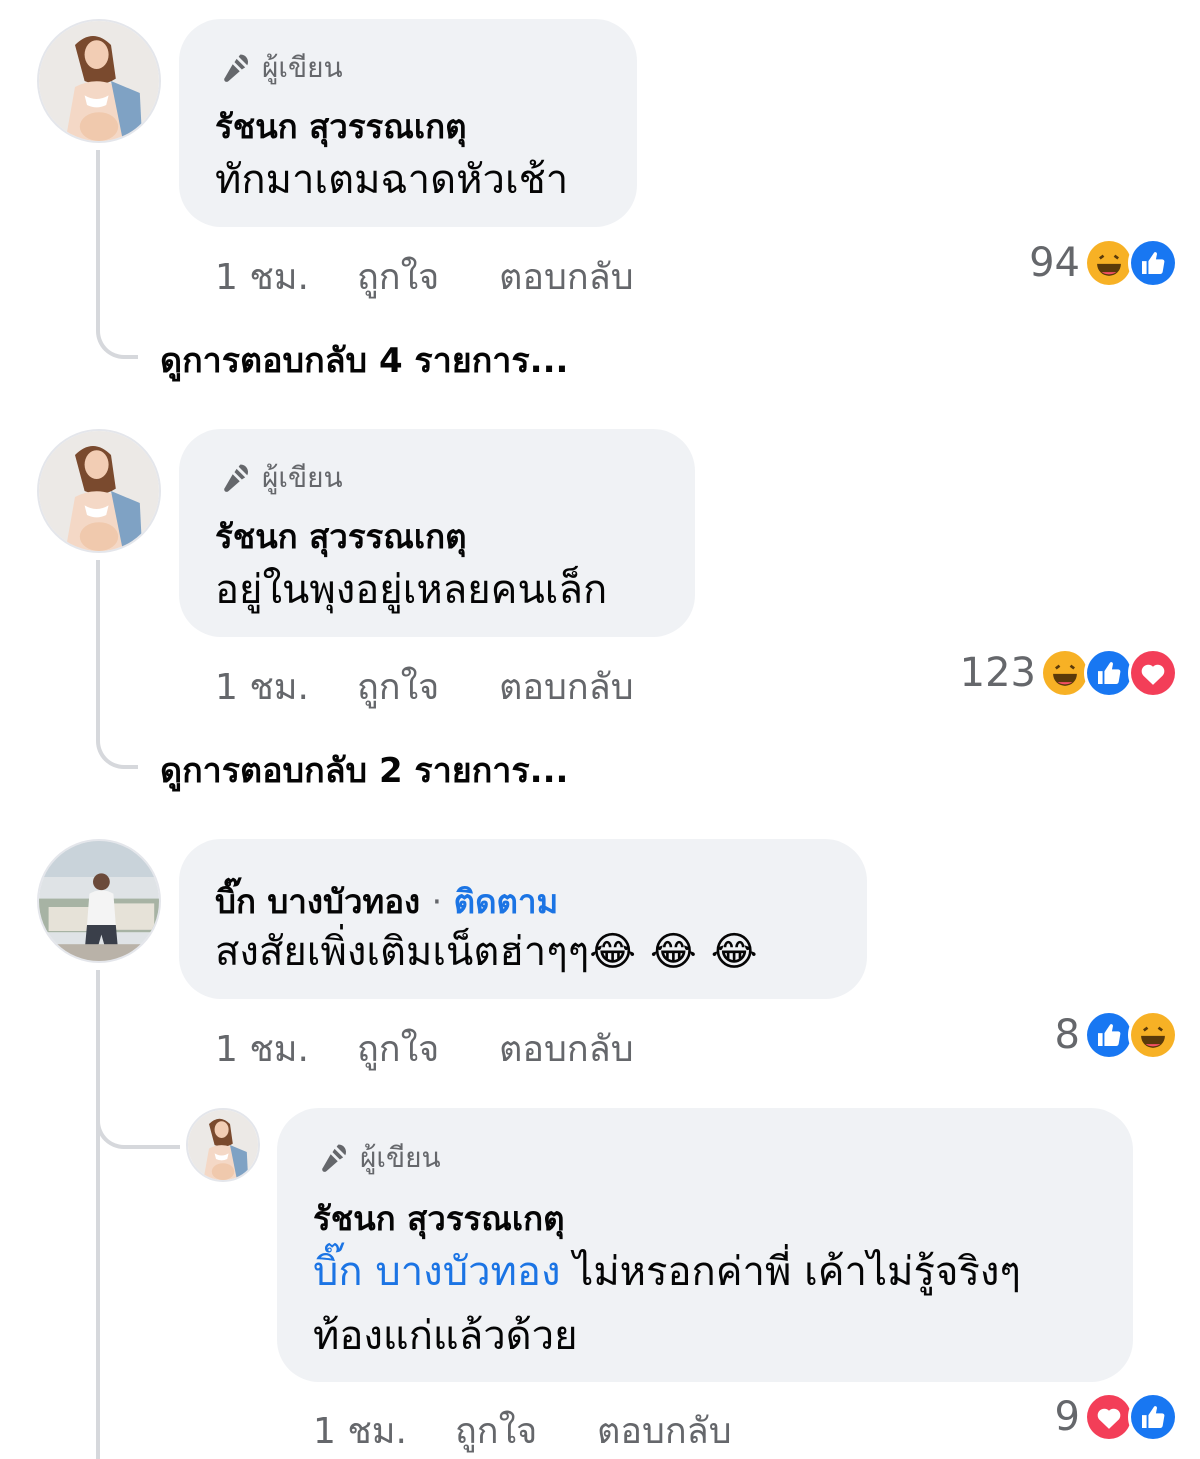  I want to click on comment-text-row: สงสัยเพิ่งเติมเน็ตฮ่าๆๆ😂😂😂, so click(493, 952).